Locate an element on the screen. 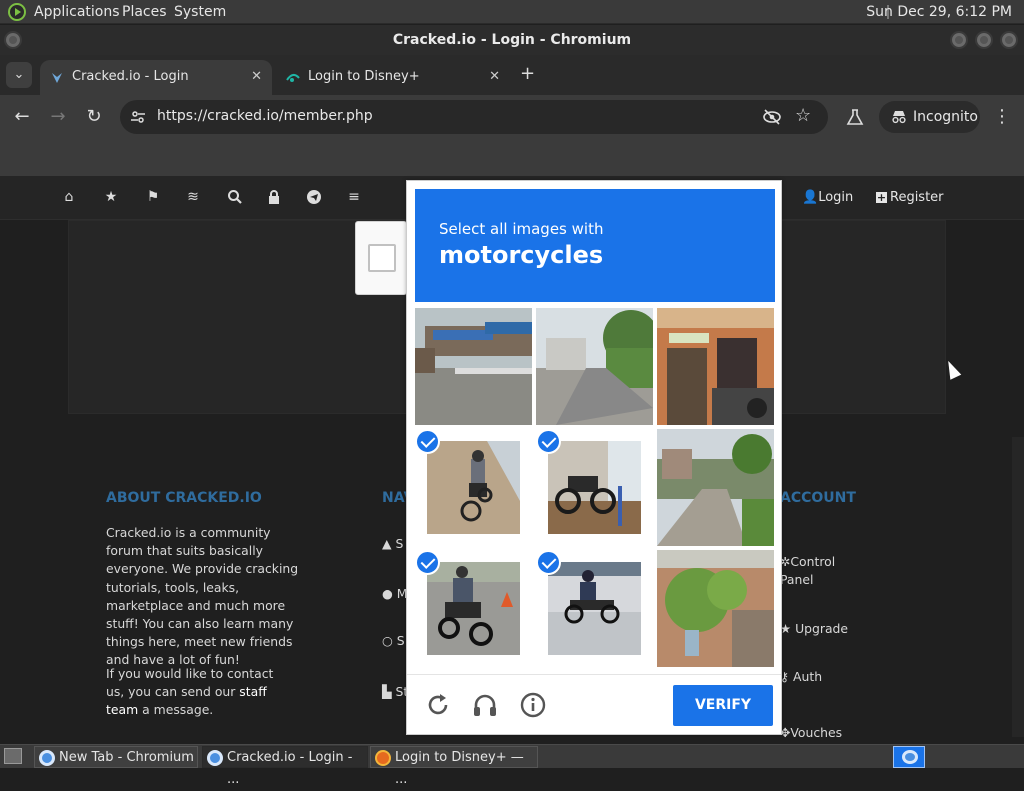 This screenshot has height=791, width=1024. show-desktop-icon is located at coordinates (13, 756).